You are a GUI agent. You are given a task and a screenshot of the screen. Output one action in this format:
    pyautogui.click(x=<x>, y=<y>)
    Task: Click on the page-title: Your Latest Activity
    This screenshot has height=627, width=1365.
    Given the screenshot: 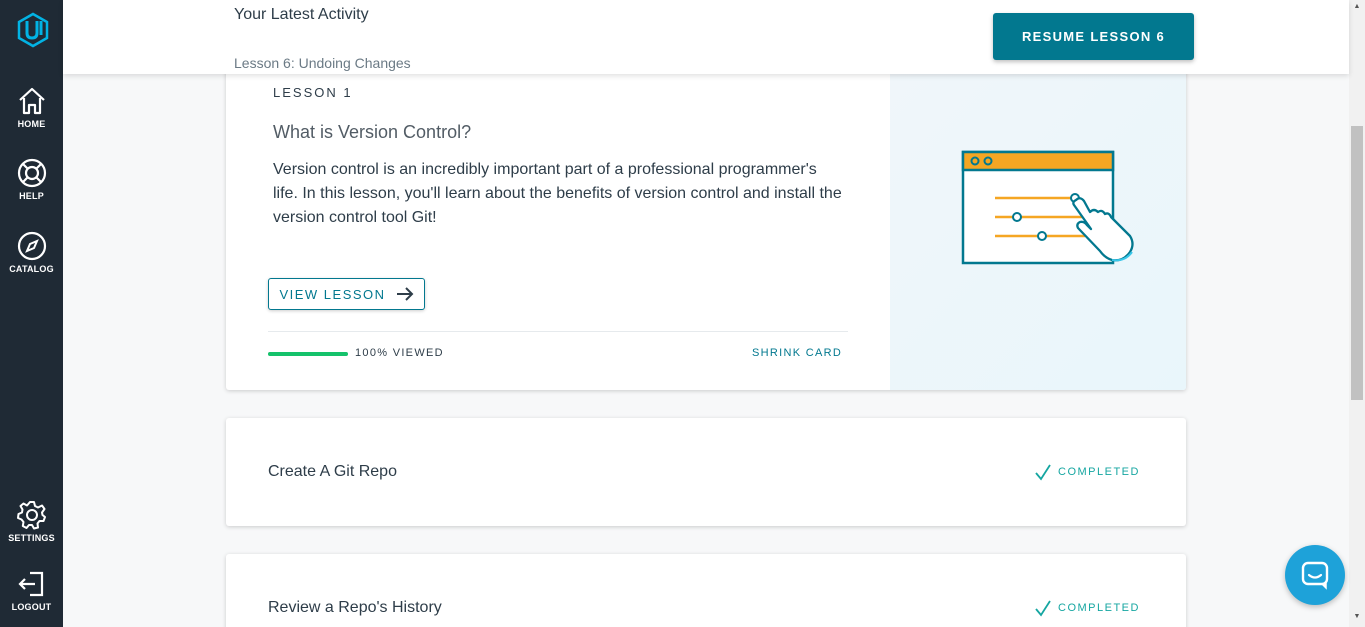 What is the action you would take?
    pyautogui.click(x=301, y=14)
    